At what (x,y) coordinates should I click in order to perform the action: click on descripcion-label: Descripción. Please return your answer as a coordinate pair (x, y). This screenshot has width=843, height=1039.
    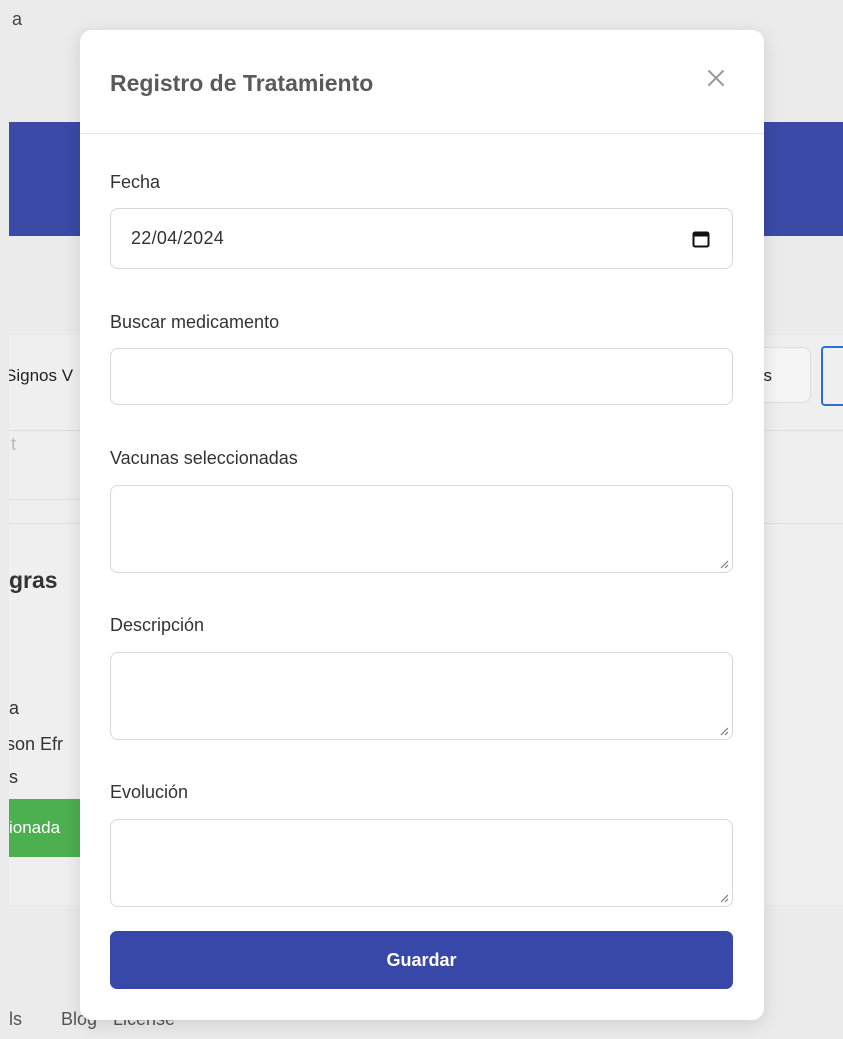
    Looking at the image, I should click on (157, 625).